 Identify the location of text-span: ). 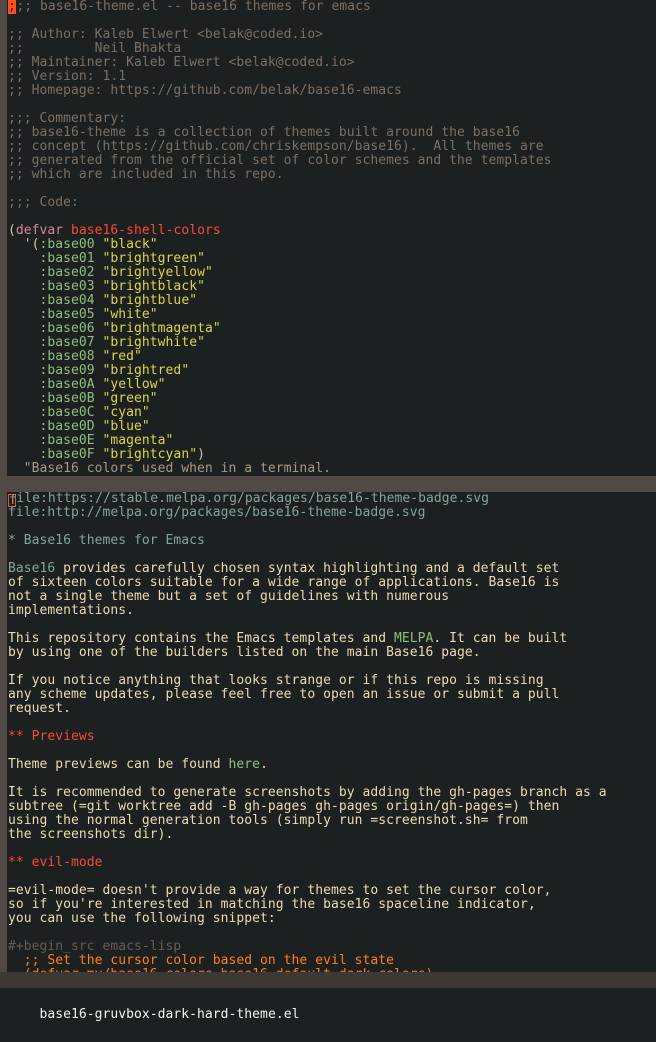
(201, 454).